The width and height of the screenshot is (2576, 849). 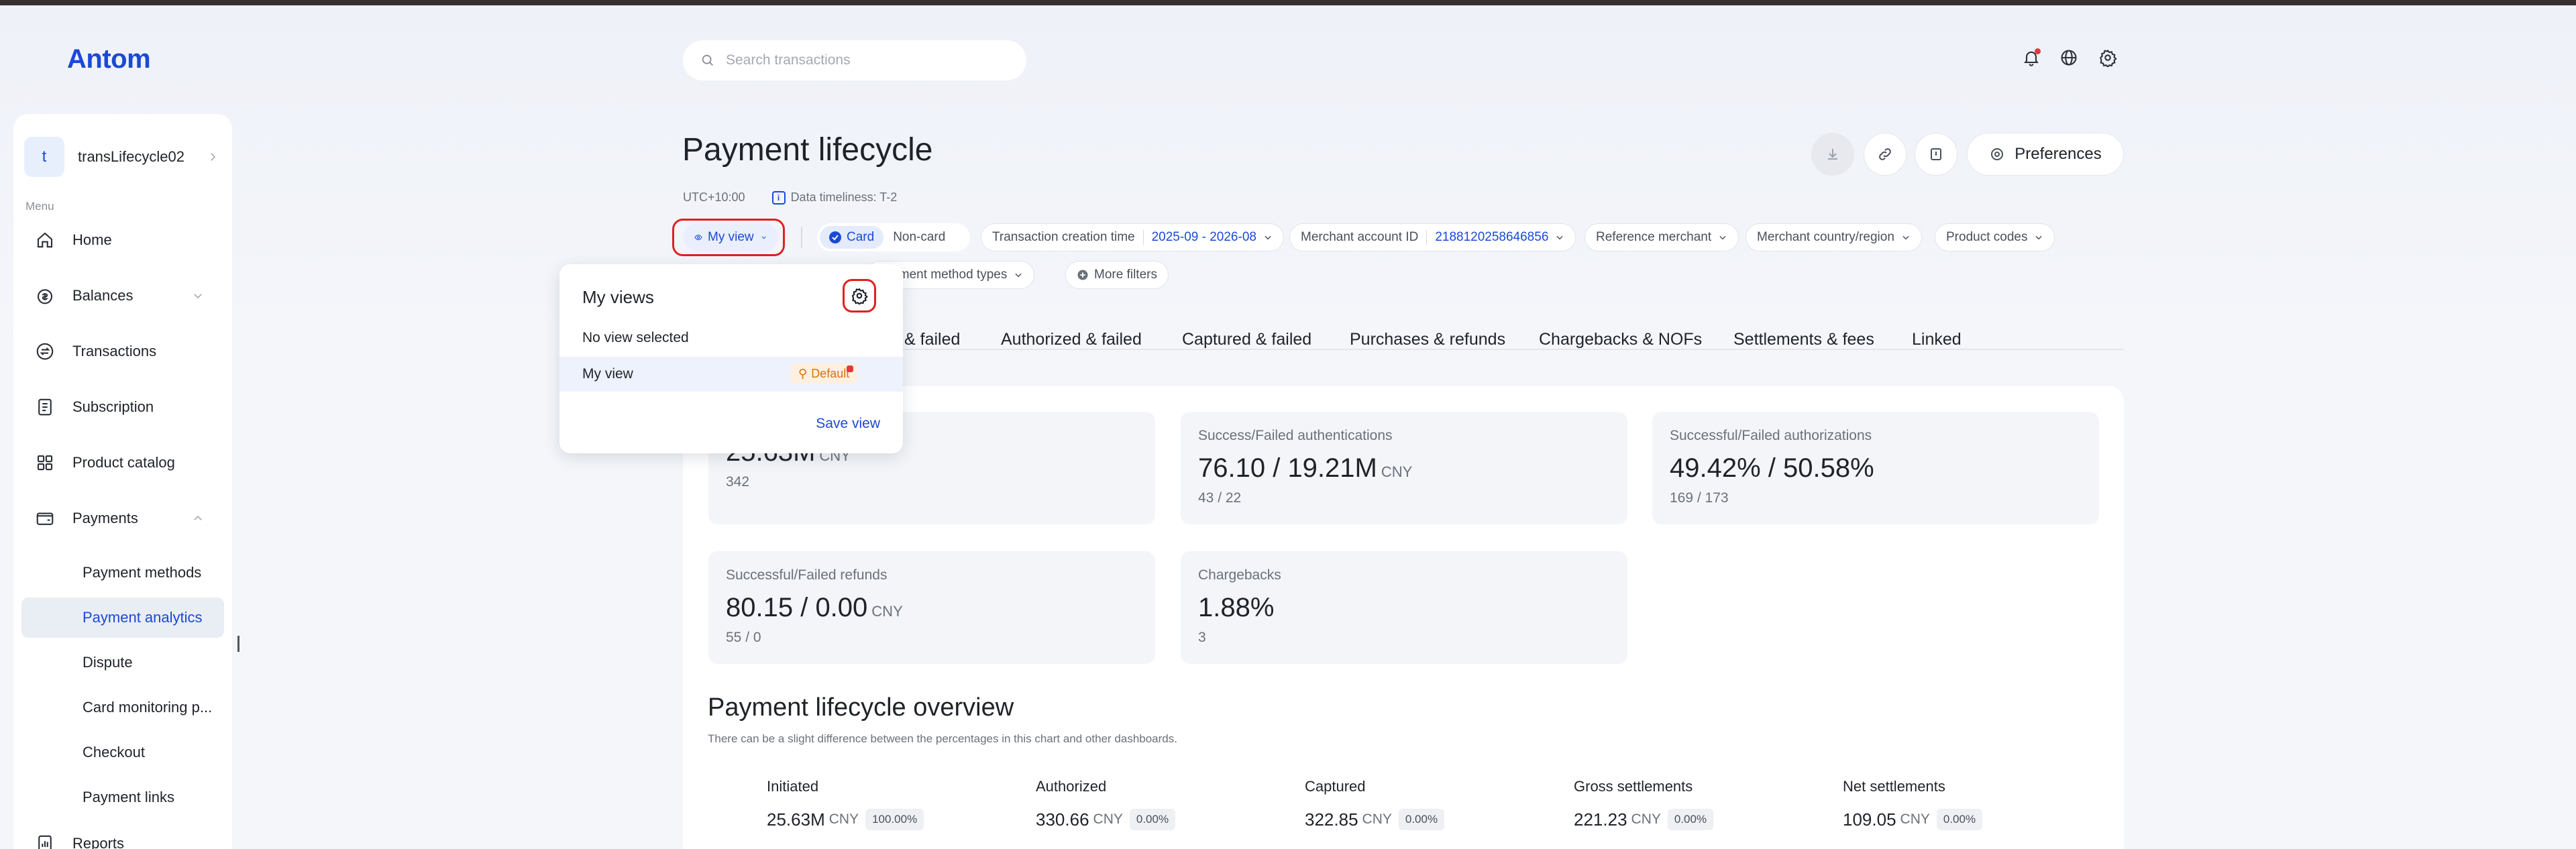 I want to click on language-button, so click(x=2069, y=57).